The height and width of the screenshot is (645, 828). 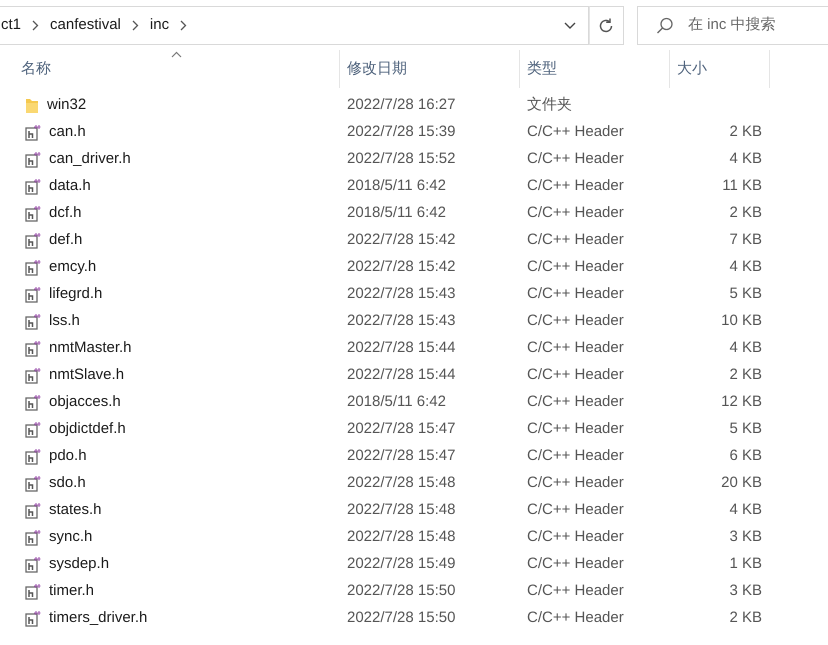 I want to click on file-row: pdo.h 2022/7/28 15:47 C/C++ Header 6 KB, so click(x=414, y=456).